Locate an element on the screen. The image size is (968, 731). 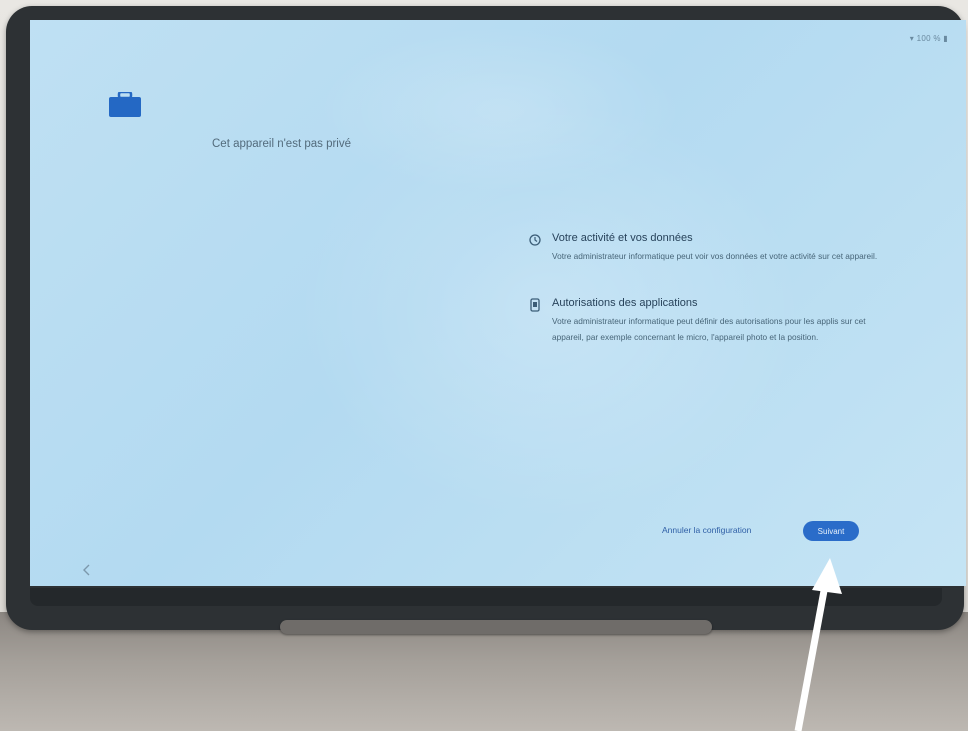
info-title: Autorisations des applications is located at coordinates (625, 303).